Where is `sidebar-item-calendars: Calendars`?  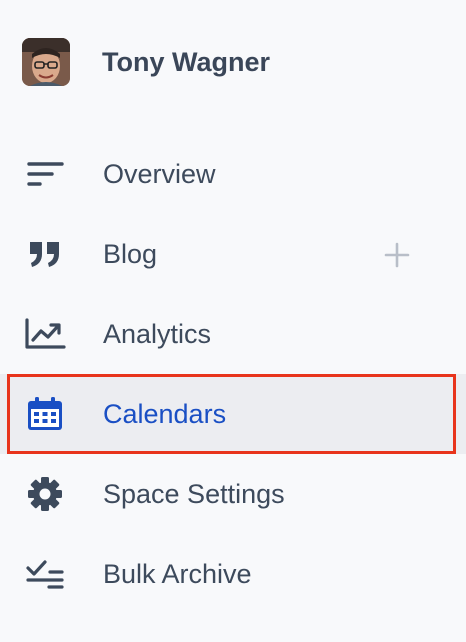
sidebar-item-calendars: Calendars is located at coordinates (233, 414).